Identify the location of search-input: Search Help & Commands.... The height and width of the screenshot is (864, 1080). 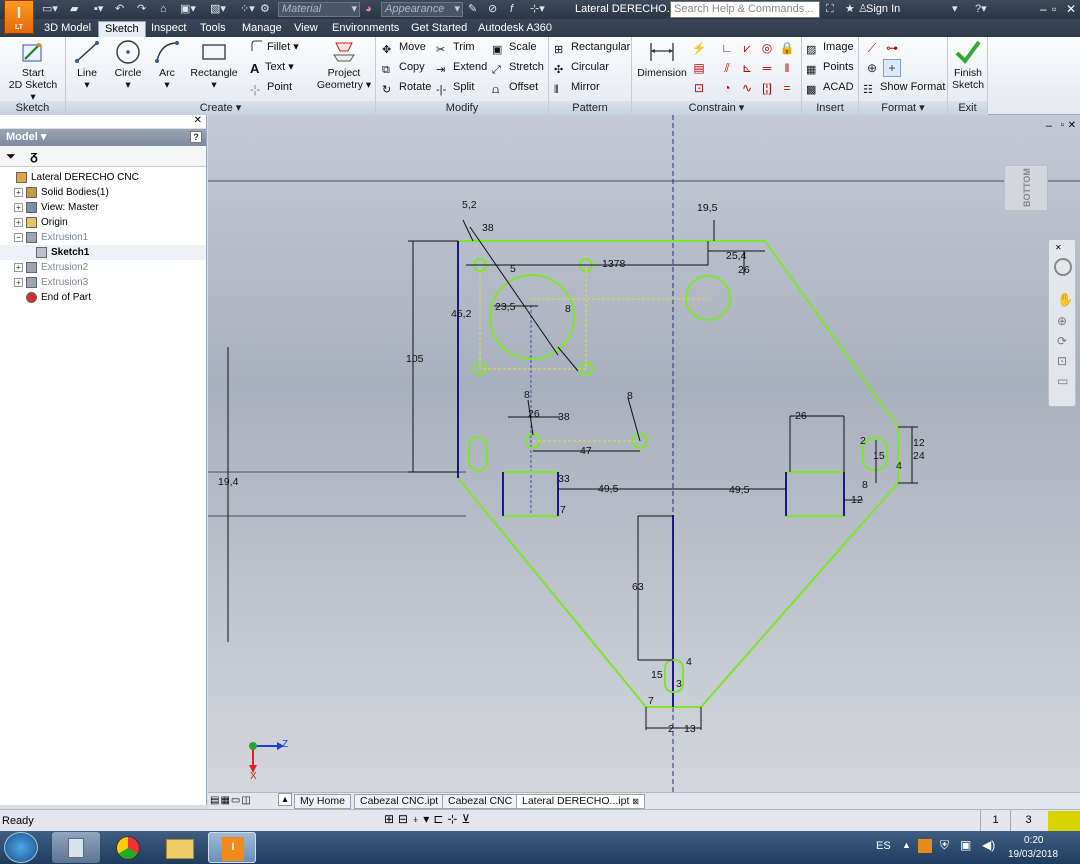
(745, 9).